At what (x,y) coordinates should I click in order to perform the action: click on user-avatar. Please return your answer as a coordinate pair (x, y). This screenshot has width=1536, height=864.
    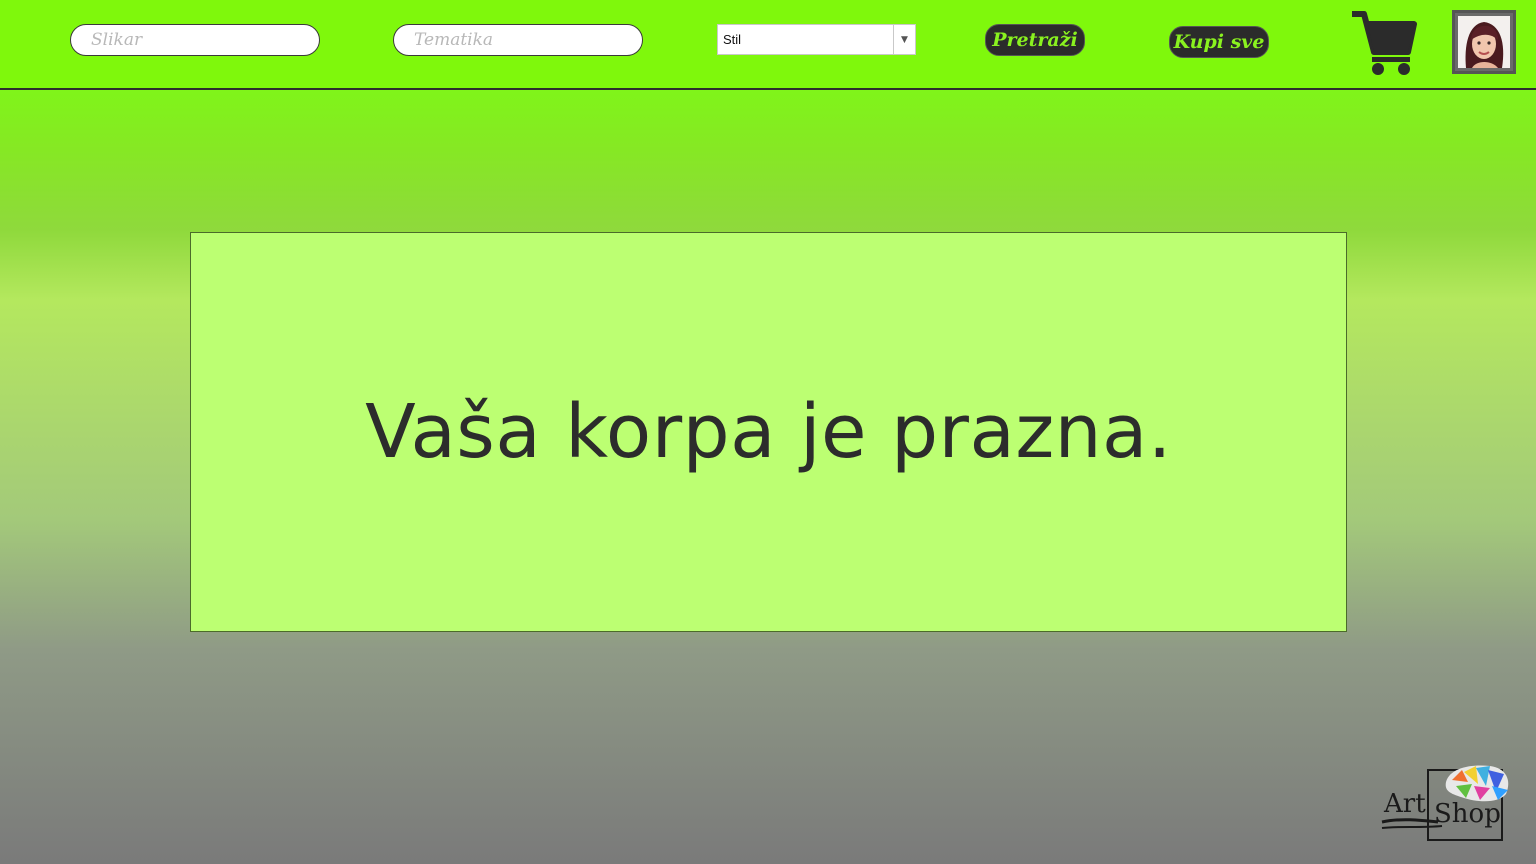
    Looking at the image, I should click on (1484, 42).